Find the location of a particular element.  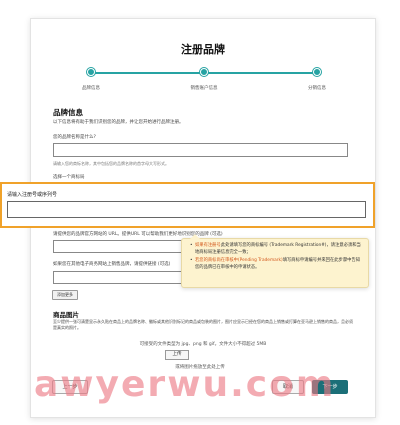

progress-stepper: 品牌信息 销售账户信息 分销信息 is located at coordinates (203, 82).